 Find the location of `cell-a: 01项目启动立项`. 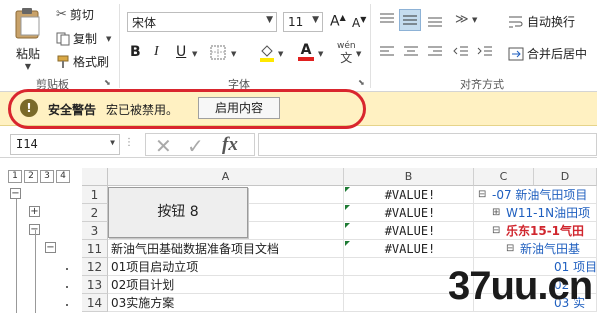

cell-a: 01项目启动立项 is located at coordinates (226, 267).